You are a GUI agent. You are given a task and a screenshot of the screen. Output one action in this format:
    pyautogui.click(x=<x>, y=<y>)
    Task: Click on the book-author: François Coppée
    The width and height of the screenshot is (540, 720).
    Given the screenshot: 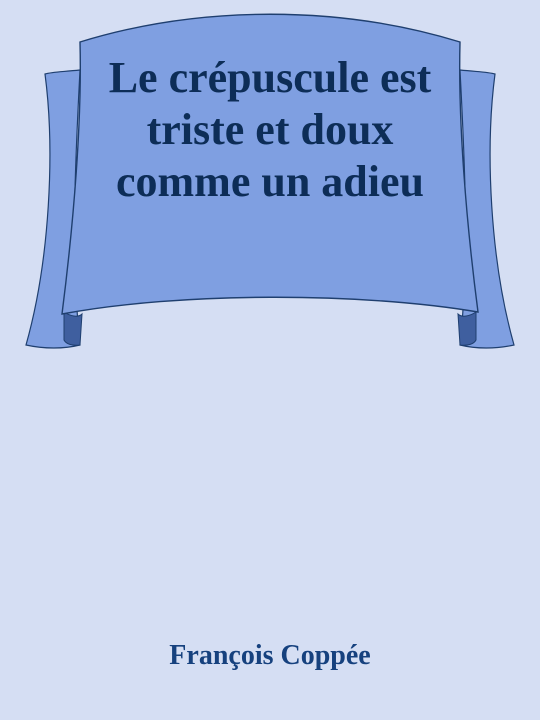 What is the action you would take?
    pyautogui.click(x=270, y=655)
    